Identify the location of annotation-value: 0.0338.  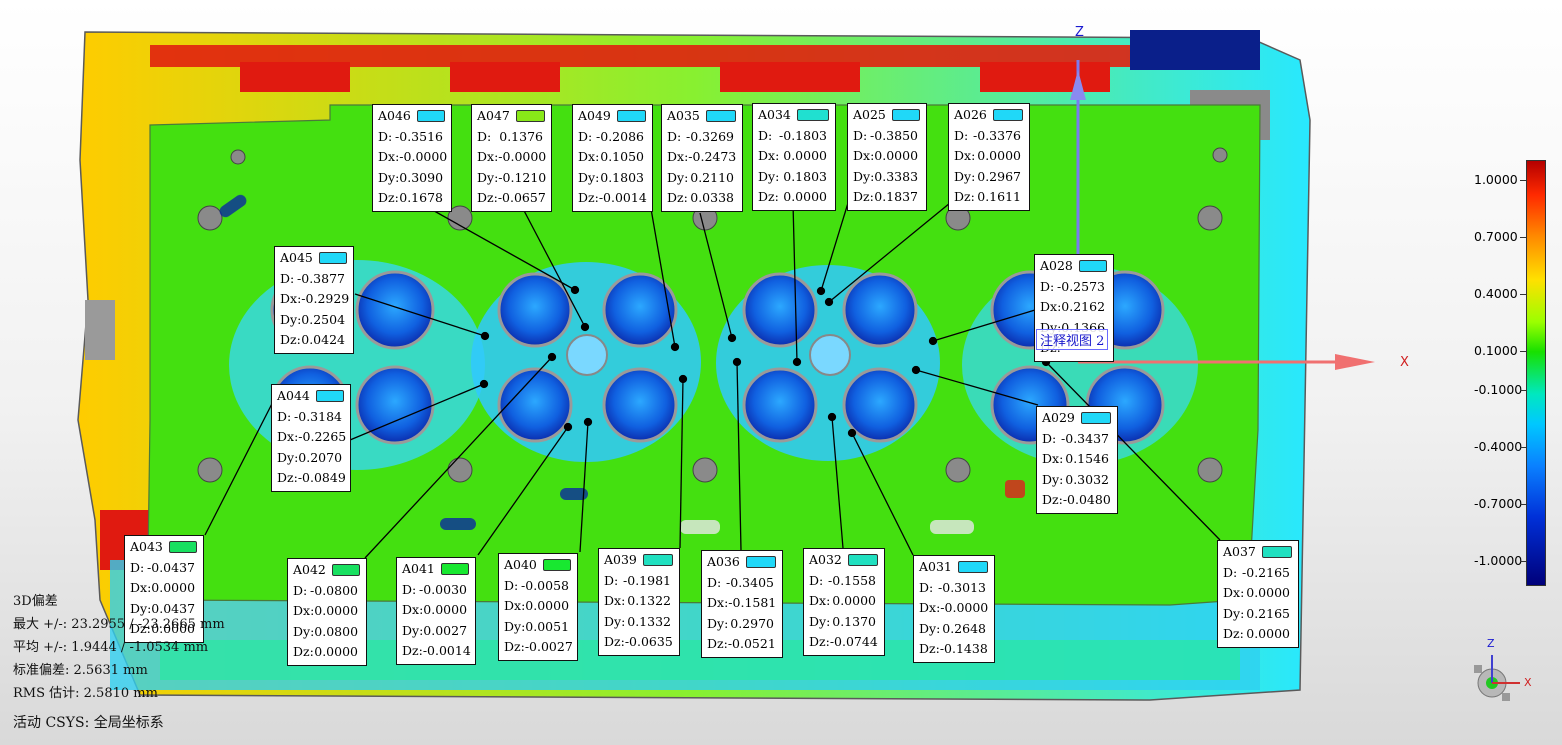
(712, 197).